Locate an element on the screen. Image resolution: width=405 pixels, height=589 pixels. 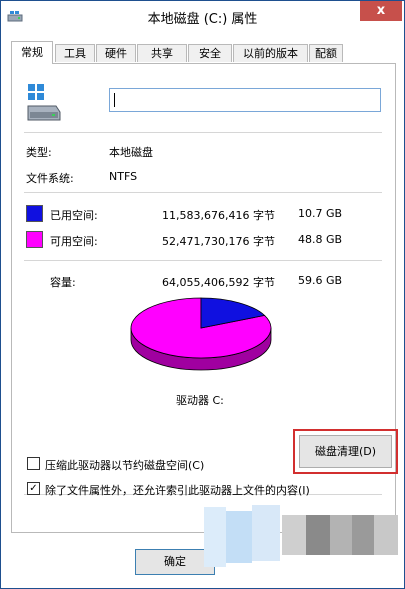
used-space-gb: 10.7 GB is located at coordinates (320, 213).